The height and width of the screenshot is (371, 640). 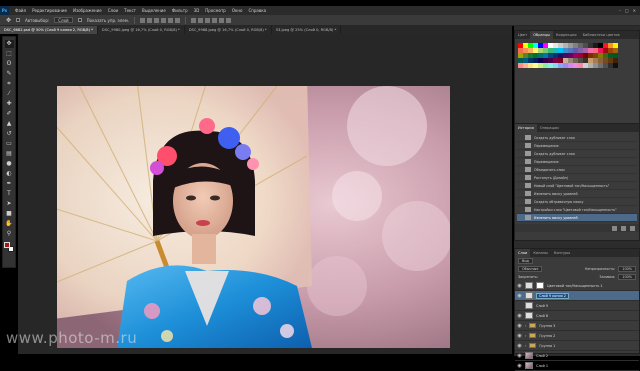 What do you see at coordinates (79, 20) in the screenshot?
I see `show-controls-checkbox` at bounding box center [79, 20].